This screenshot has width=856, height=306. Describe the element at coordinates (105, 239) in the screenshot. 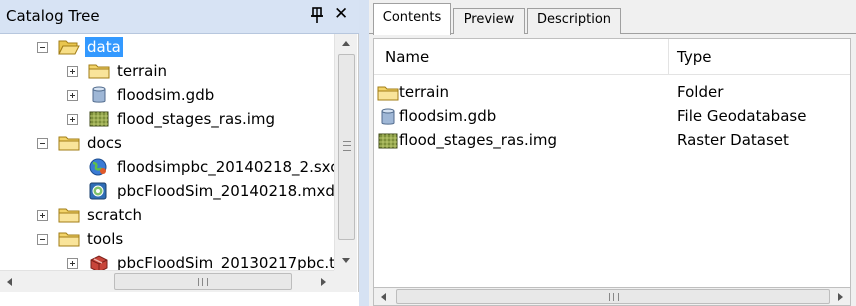

I see `tree-item-label: tools` at that location.